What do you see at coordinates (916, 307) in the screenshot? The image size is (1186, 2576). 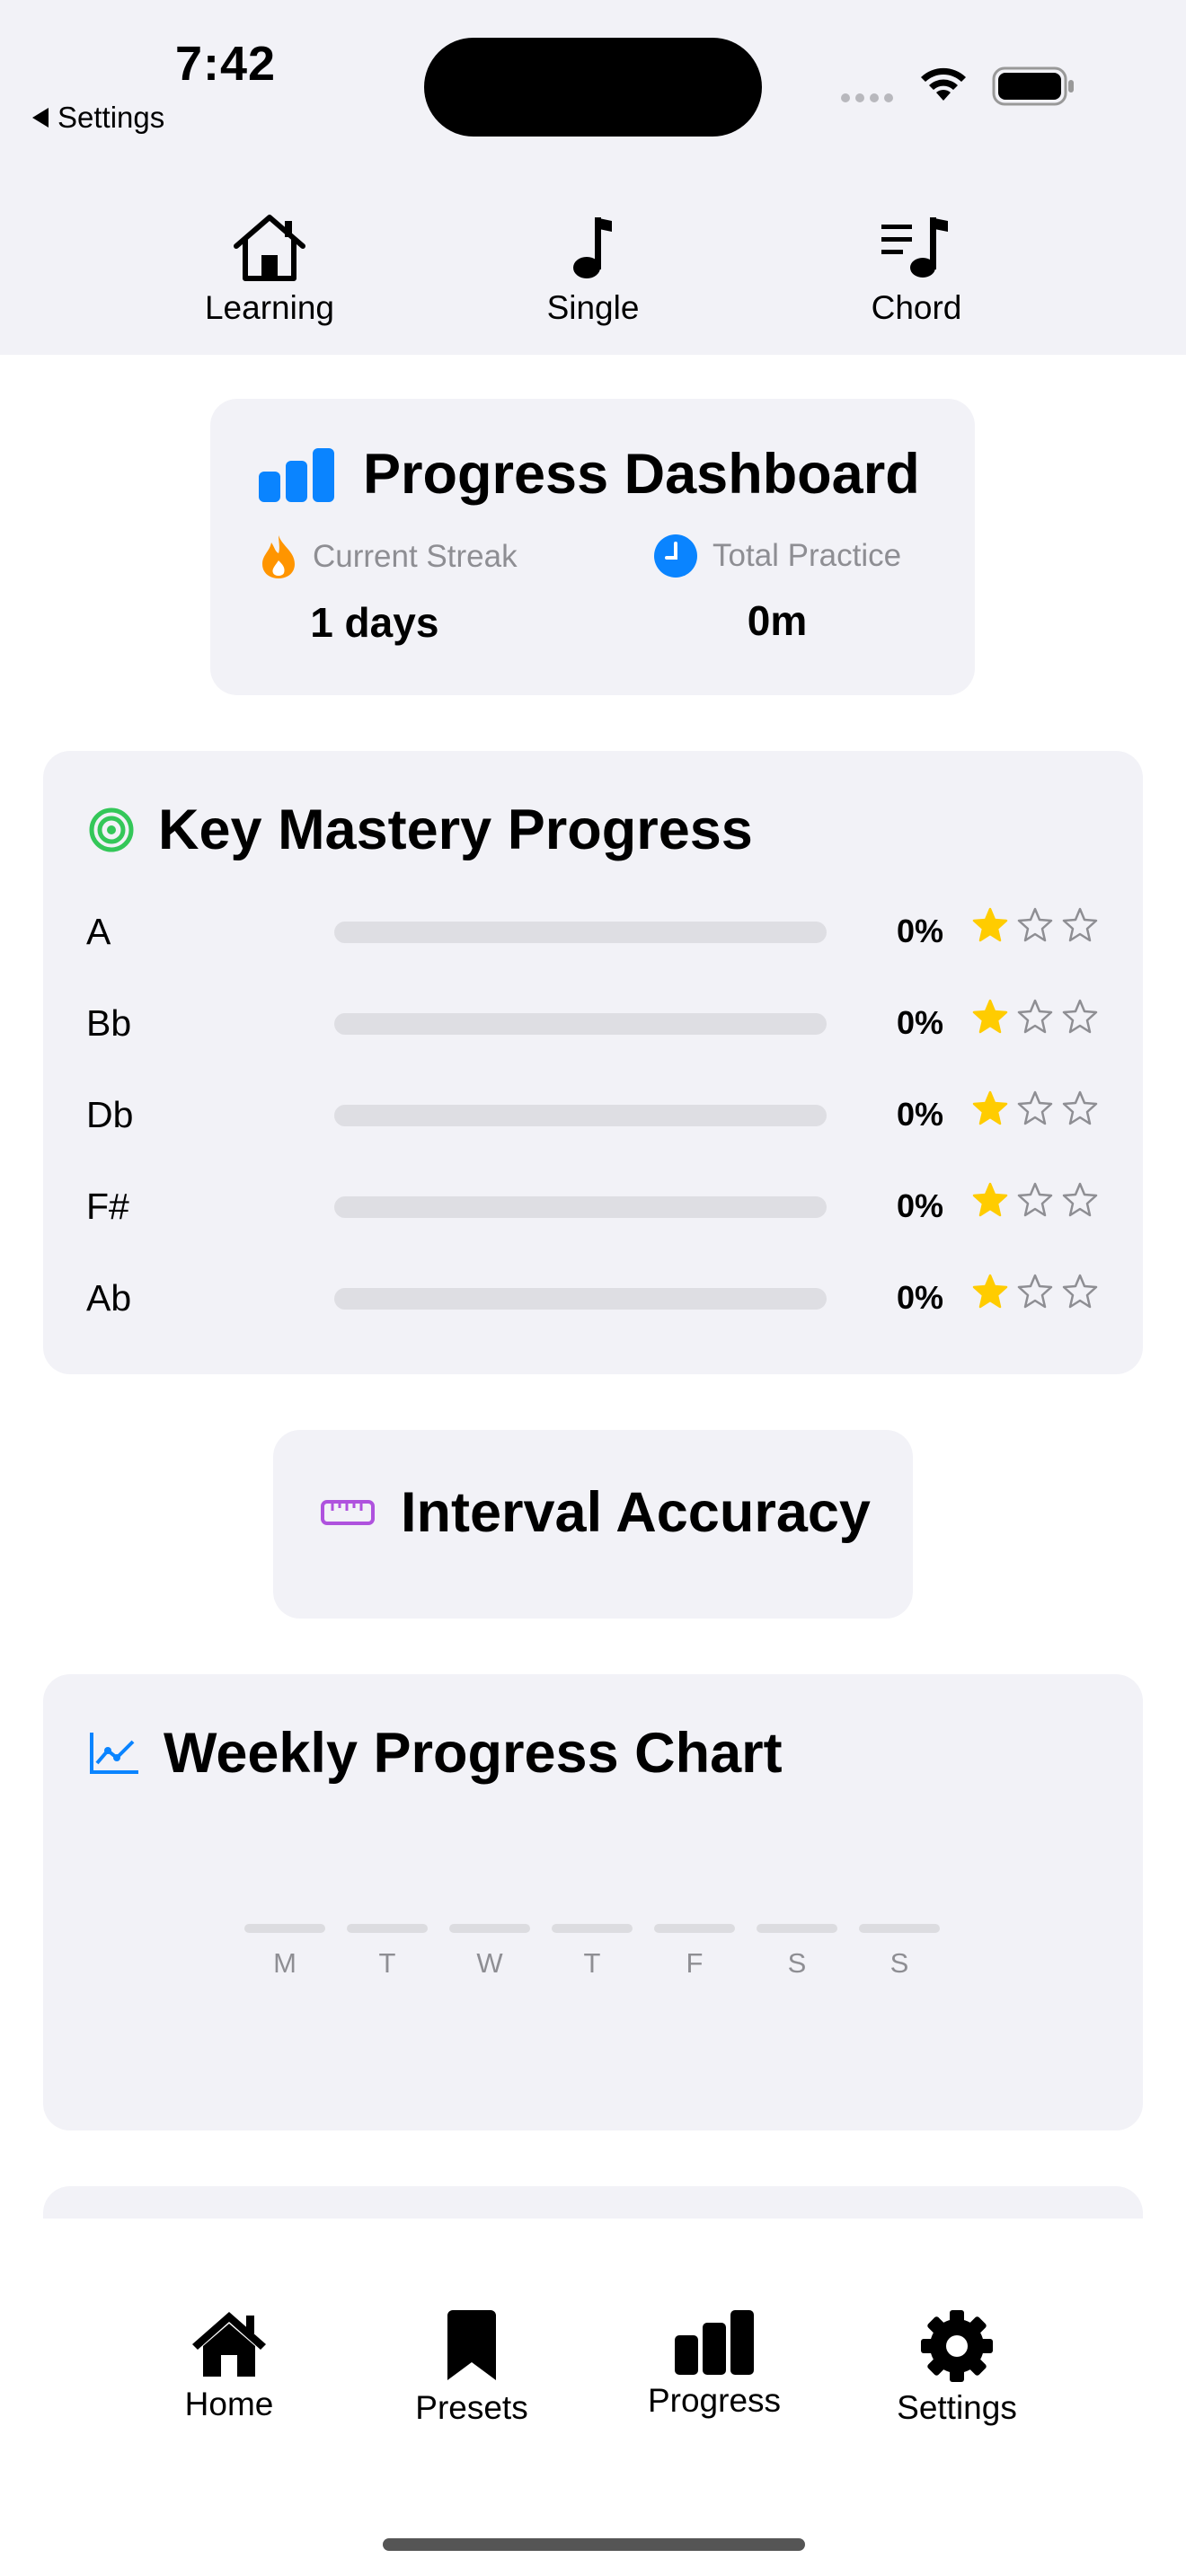 I see `mode-chord-label: Chord` at bounding box center [916, 307].